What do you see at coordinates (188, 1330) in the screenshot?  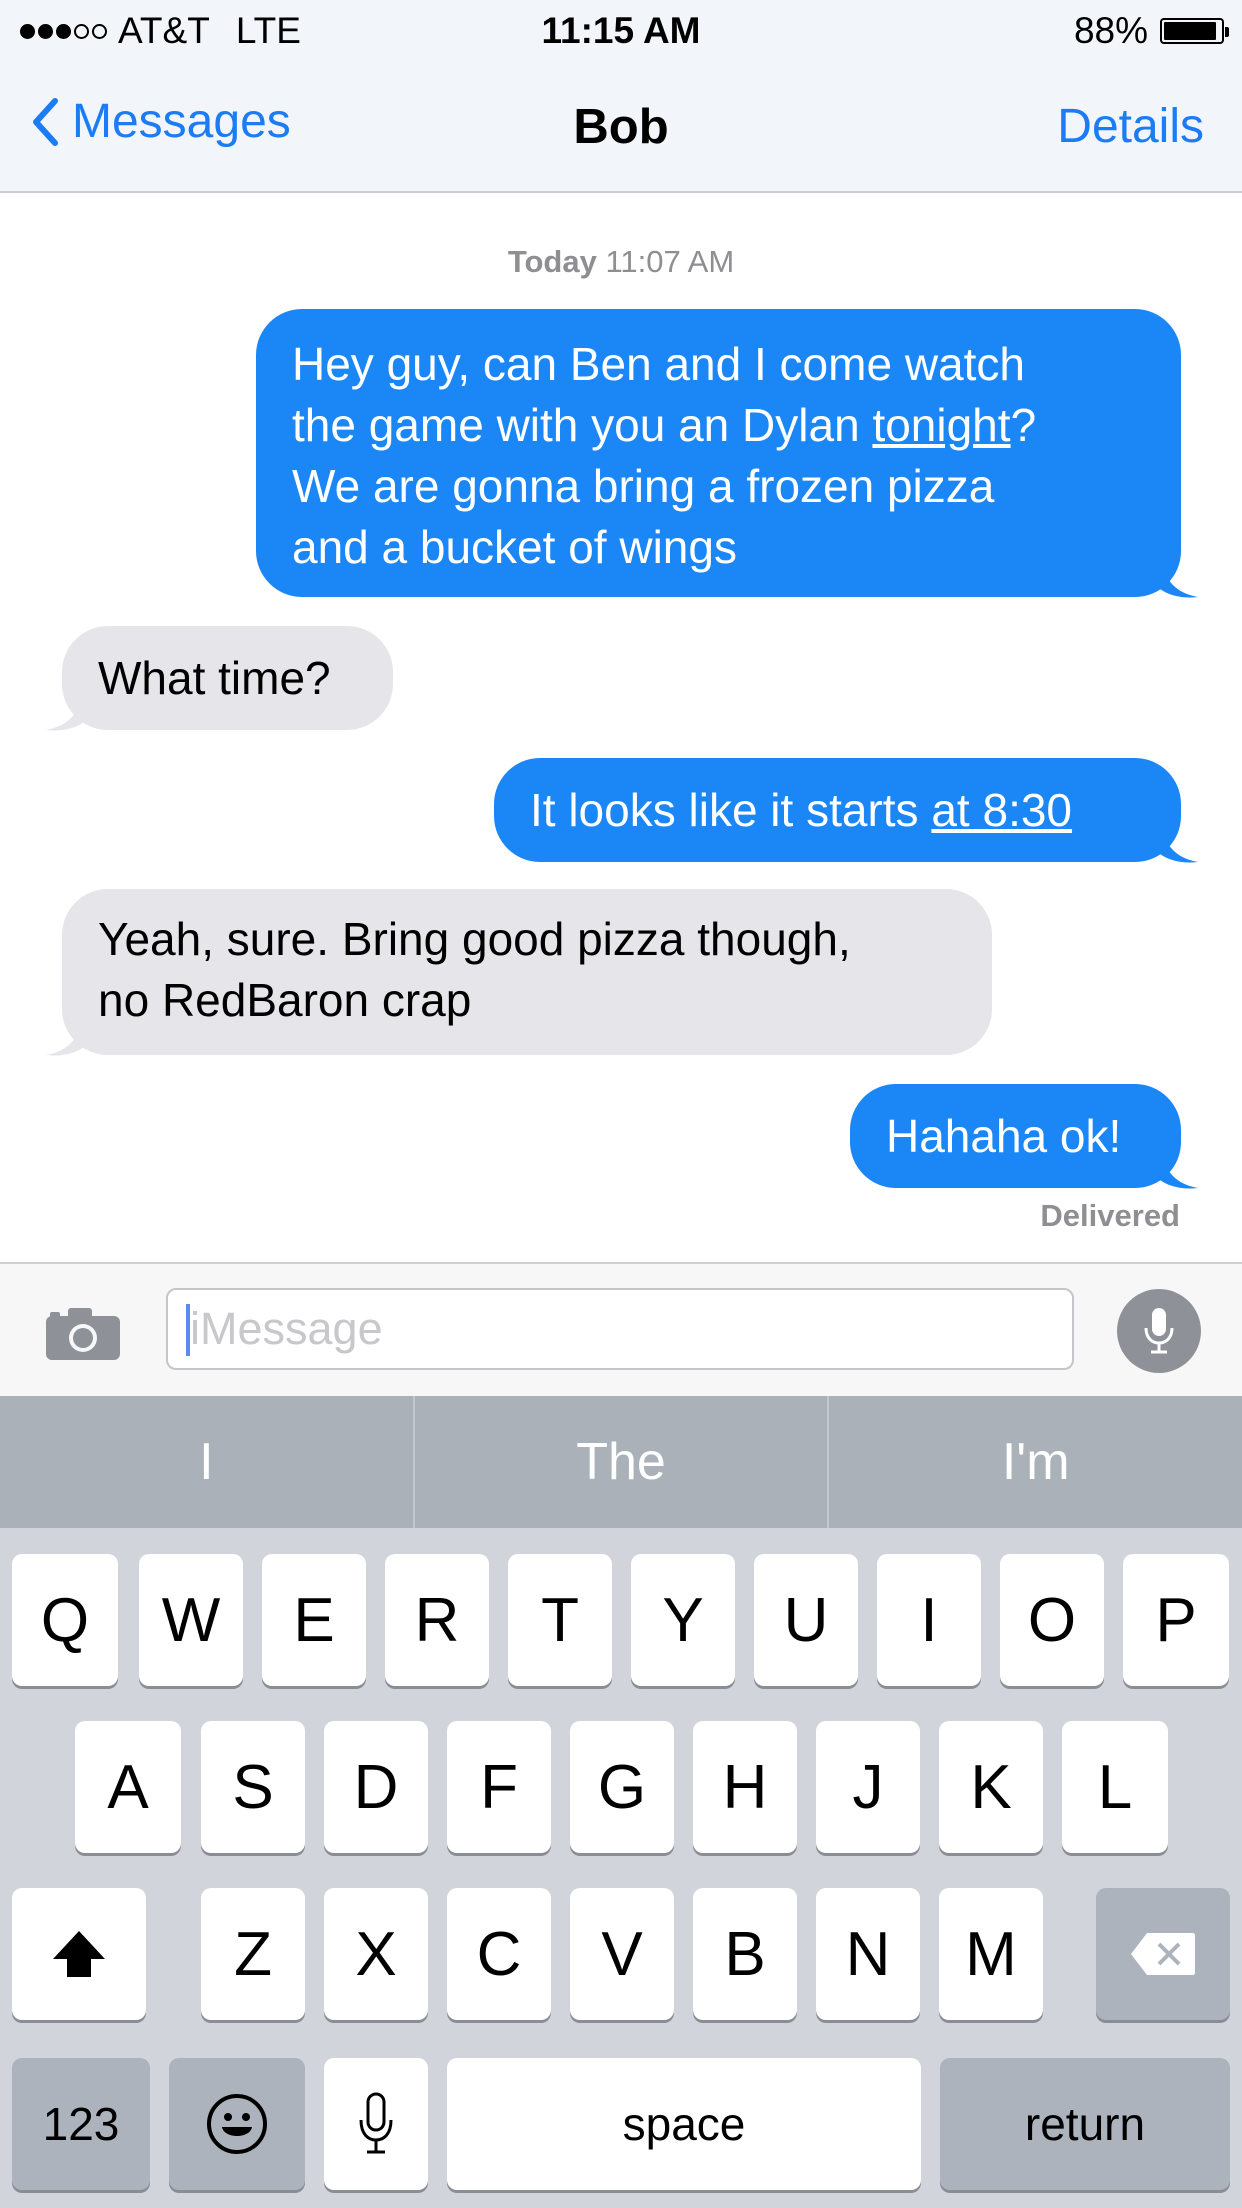 I see `text-cursor` at bounding box center [188, 1330].